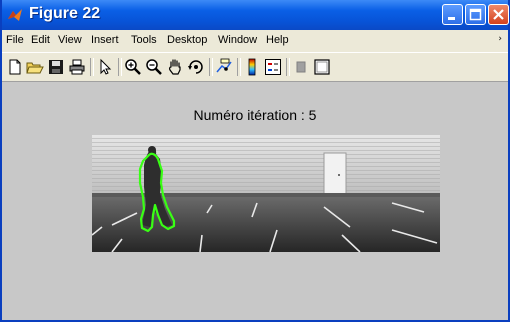 This screenshot has height=322, width=510. I want to click on data-cursor-icon, so click(224, 65).